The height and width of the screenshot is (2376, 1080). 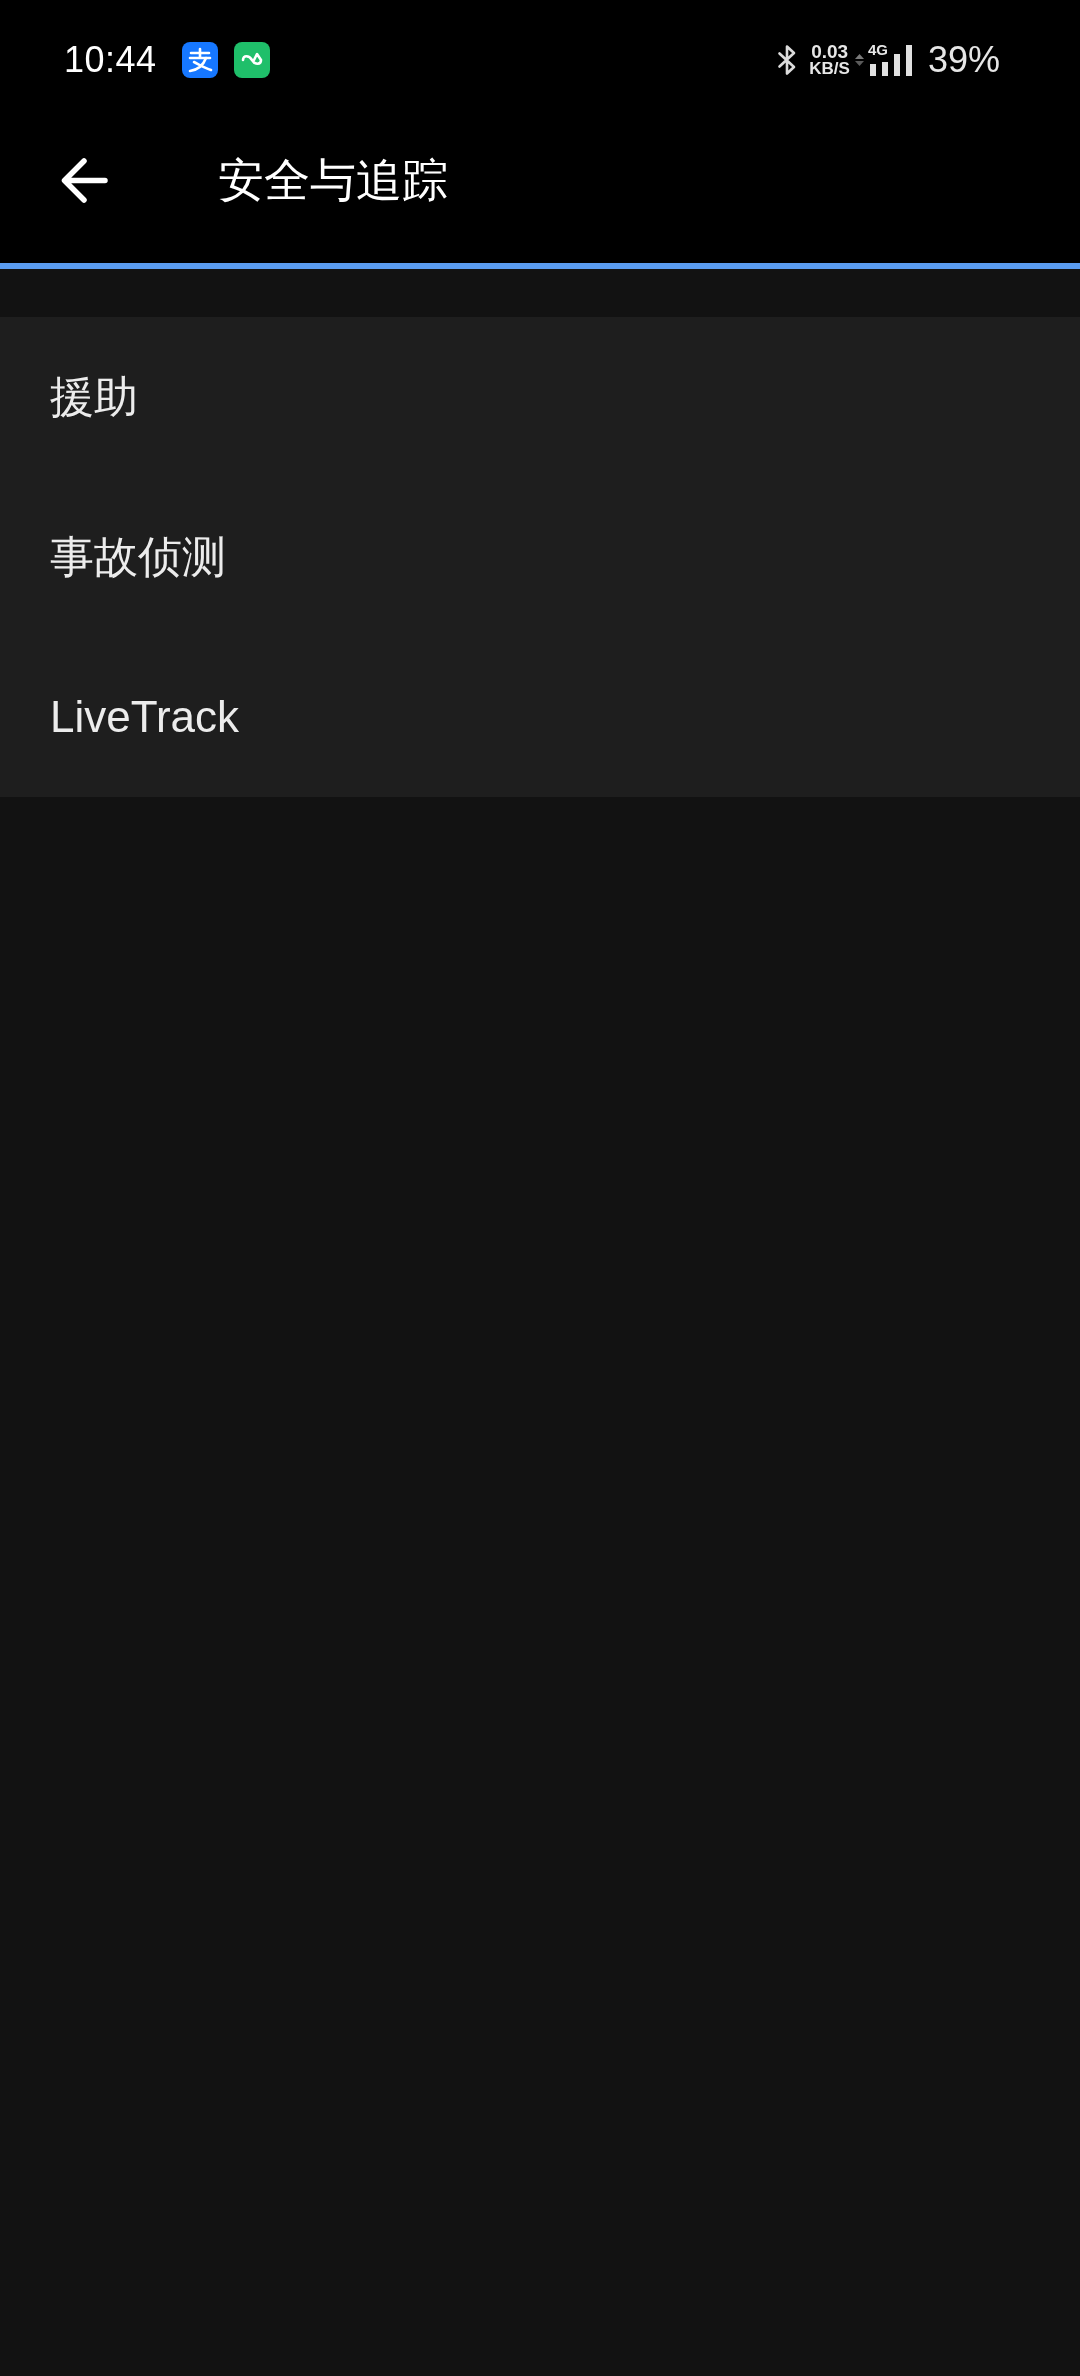 I want to click on page-title: 安全与追踪, so click(x=333, y=180).